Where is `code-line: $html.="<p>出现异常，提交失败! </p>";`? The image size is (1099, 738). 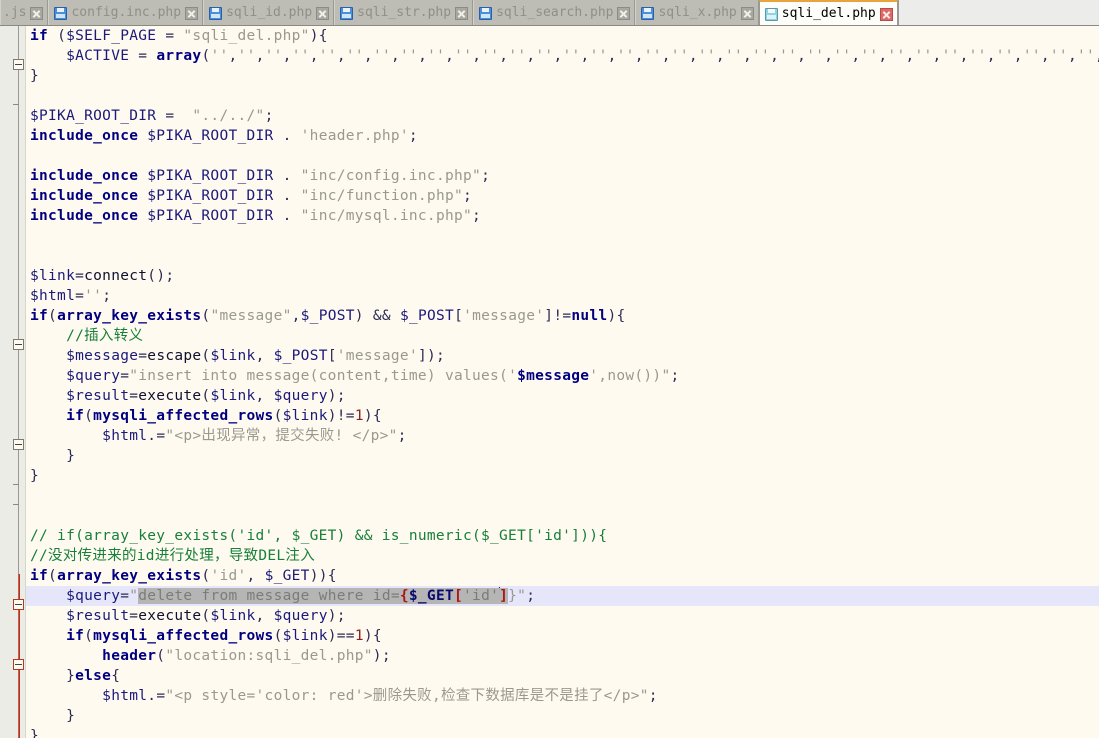 code-line: $html.="<p>出现异常，提交失败! </p>"; is located at coordinates (562, 436).